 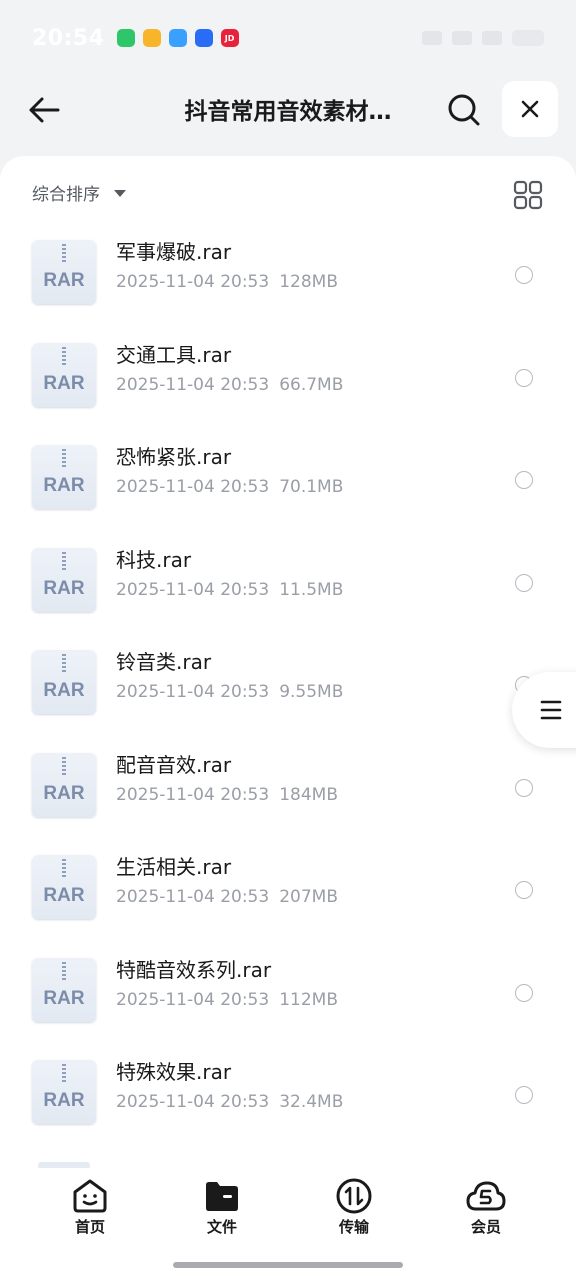 I want to click on file-meta: 2025-11-04 20:53 184MB, so click(x=227, y=795).